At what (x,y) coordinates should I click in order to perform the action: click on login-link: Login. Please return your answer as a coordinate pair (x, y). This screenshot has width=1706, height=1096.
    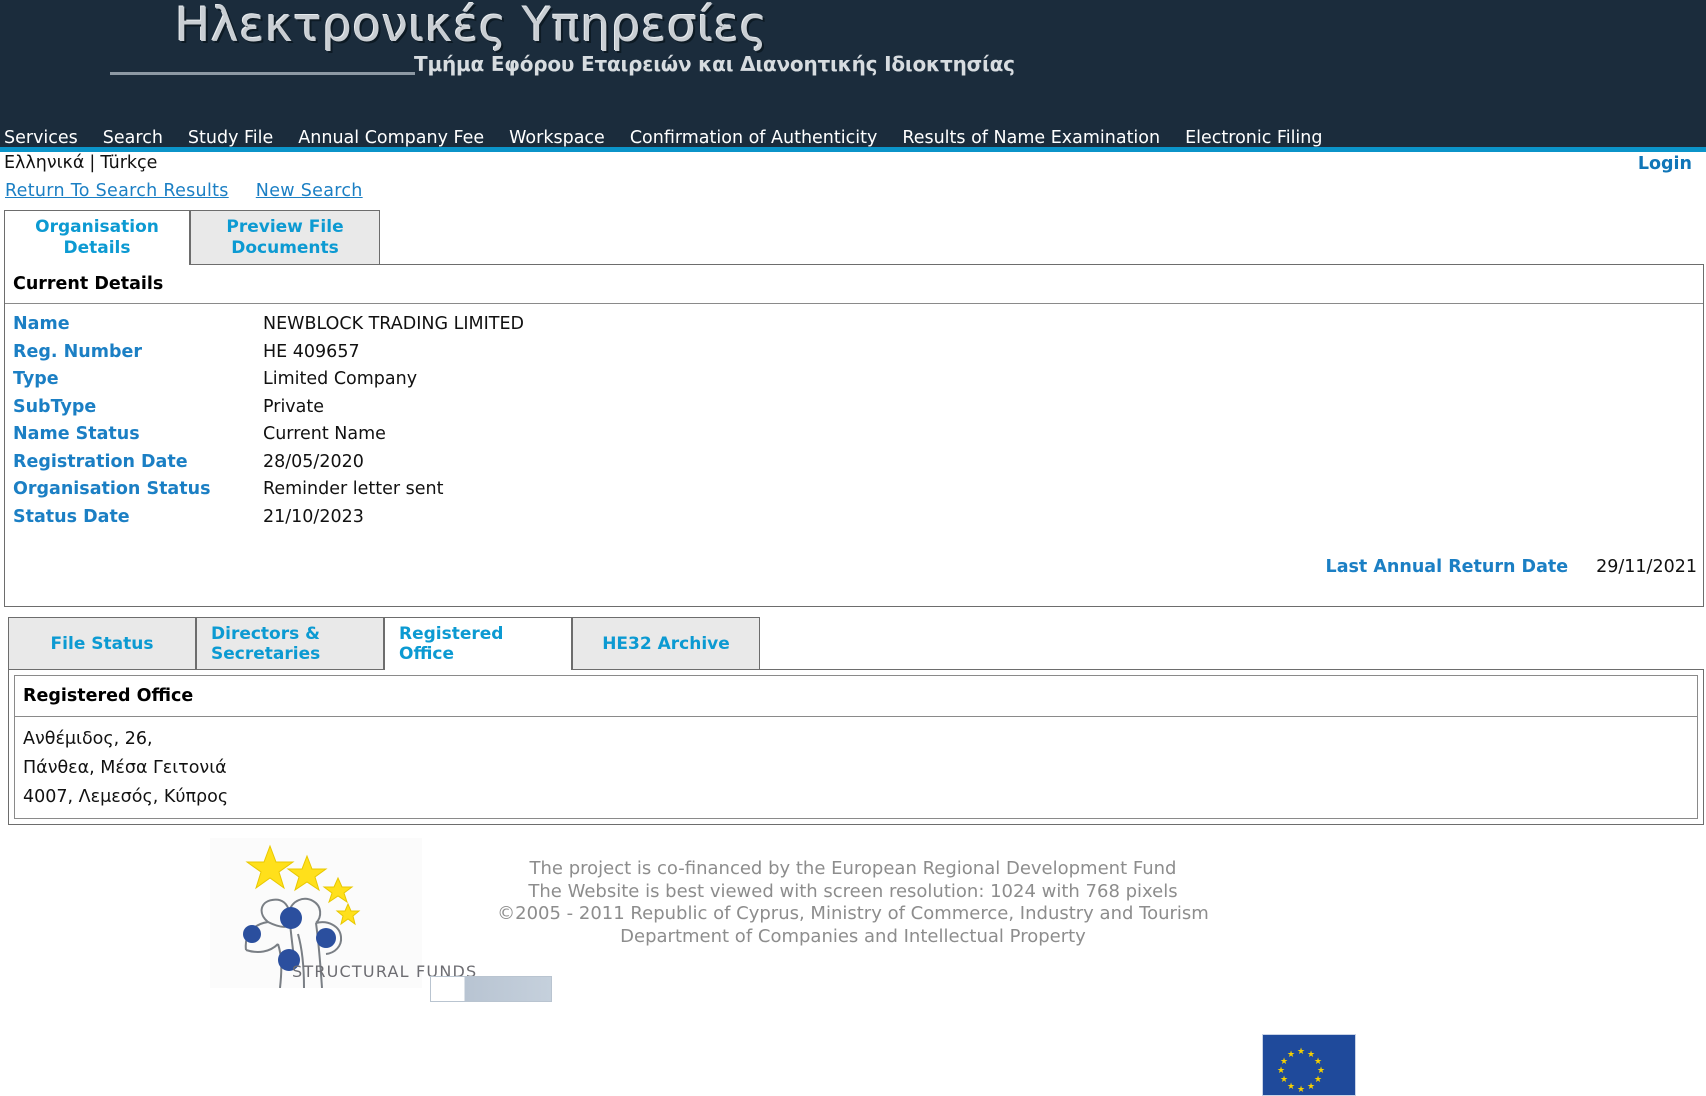
    Looking at the image, I should click on (1665, 164).